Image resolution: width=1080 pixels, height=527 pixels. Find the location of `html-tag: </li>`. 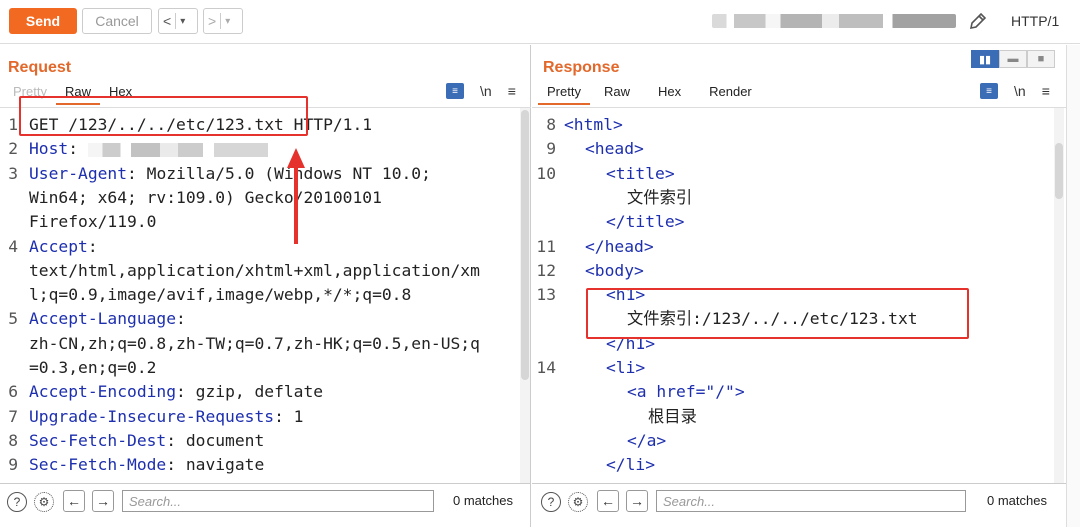

html-tag: </li> is located at coordinates (631, 465).